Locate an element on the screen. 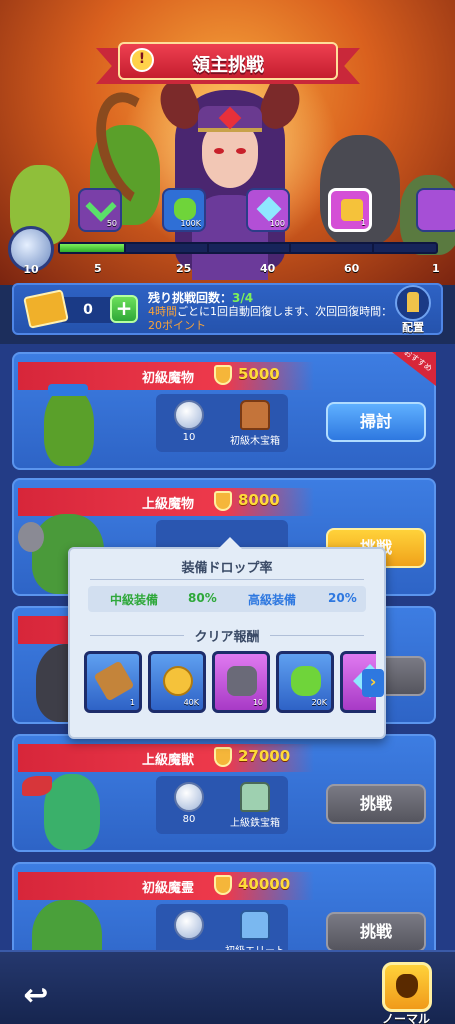 The width and height of the screenshot is (455, 1024). crystal-icon is located at coordinates (269, 209).